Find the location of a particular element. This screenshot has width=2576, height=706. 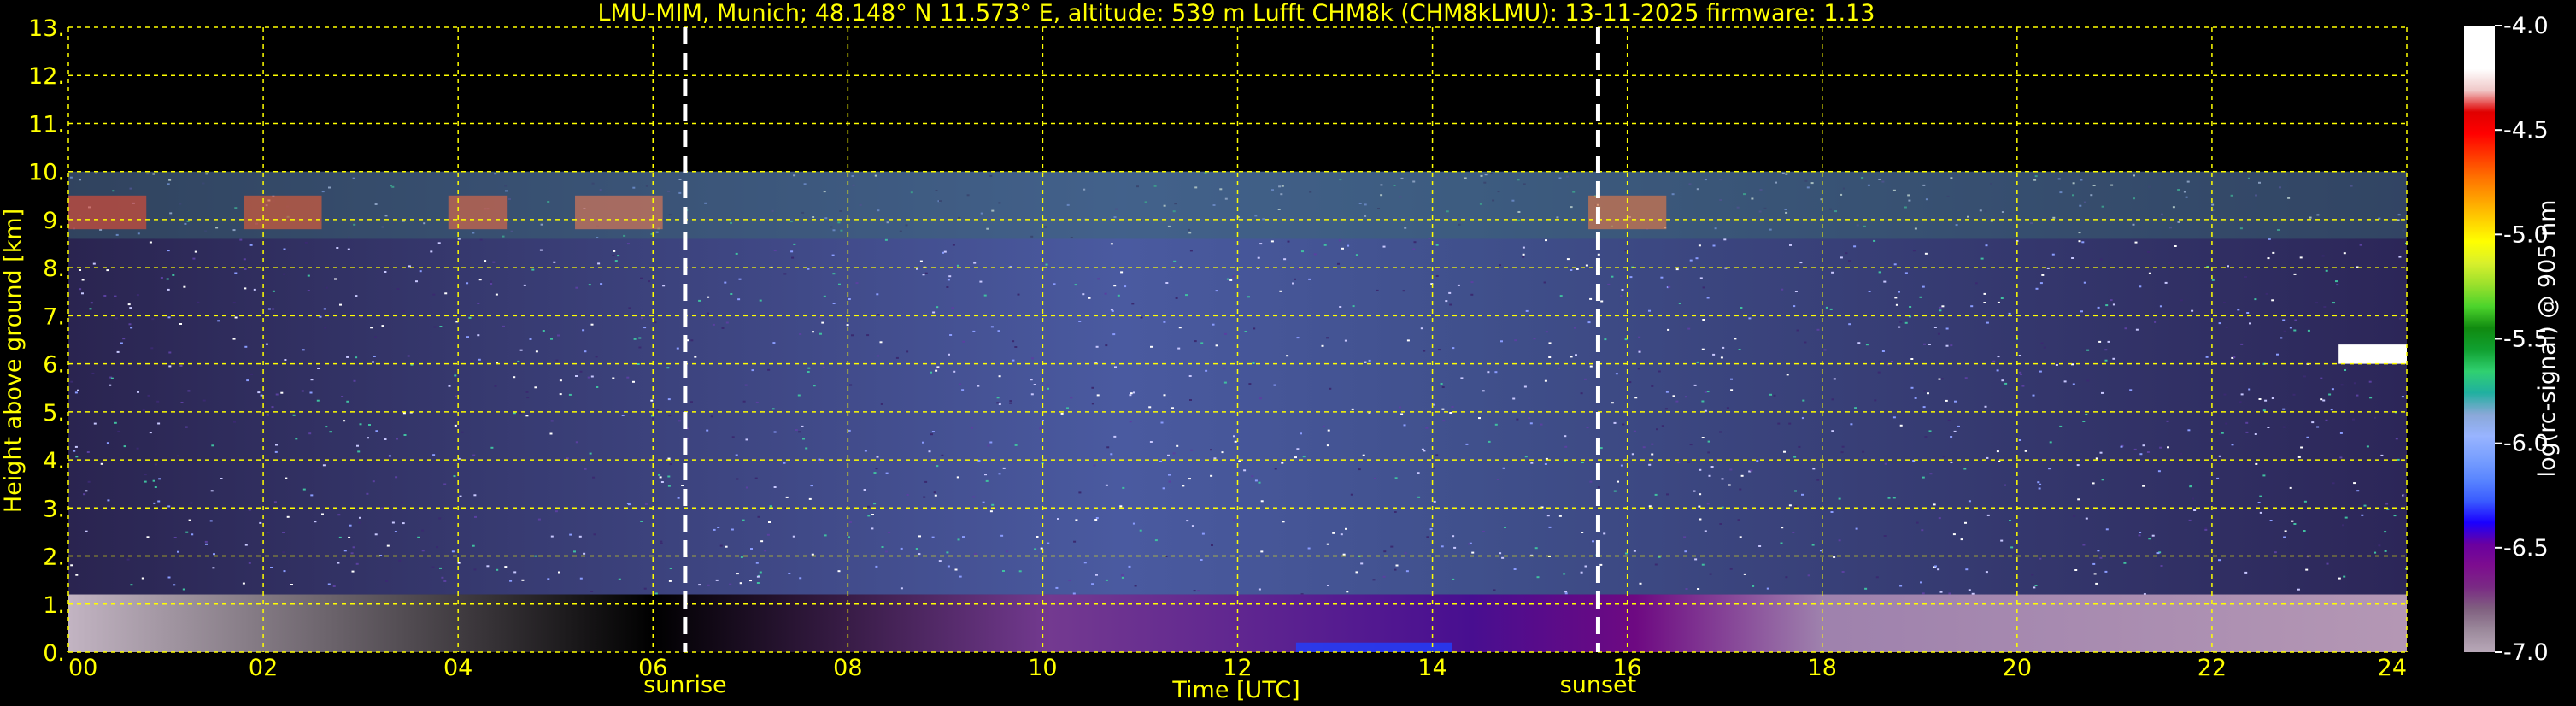

cirrus-patch is located at coordinates (478, 212).